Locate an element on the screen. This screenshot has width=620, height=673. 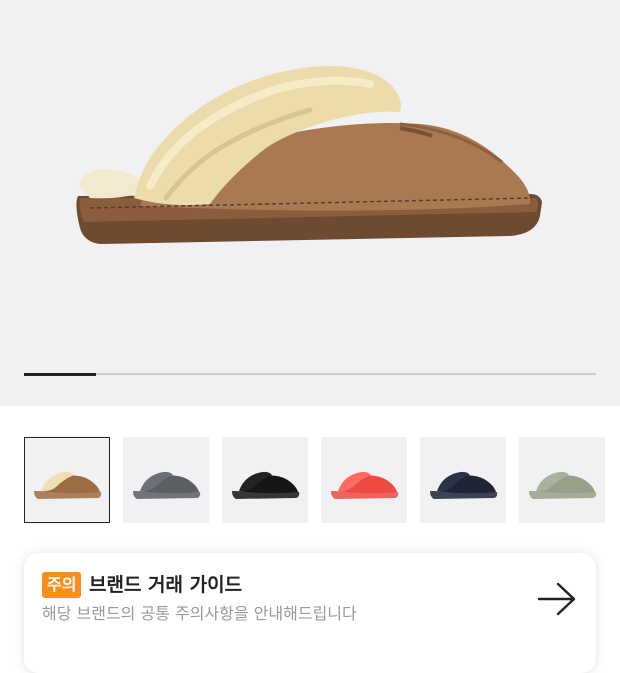
arrow-right-icon is located at coordinates (557, 599).